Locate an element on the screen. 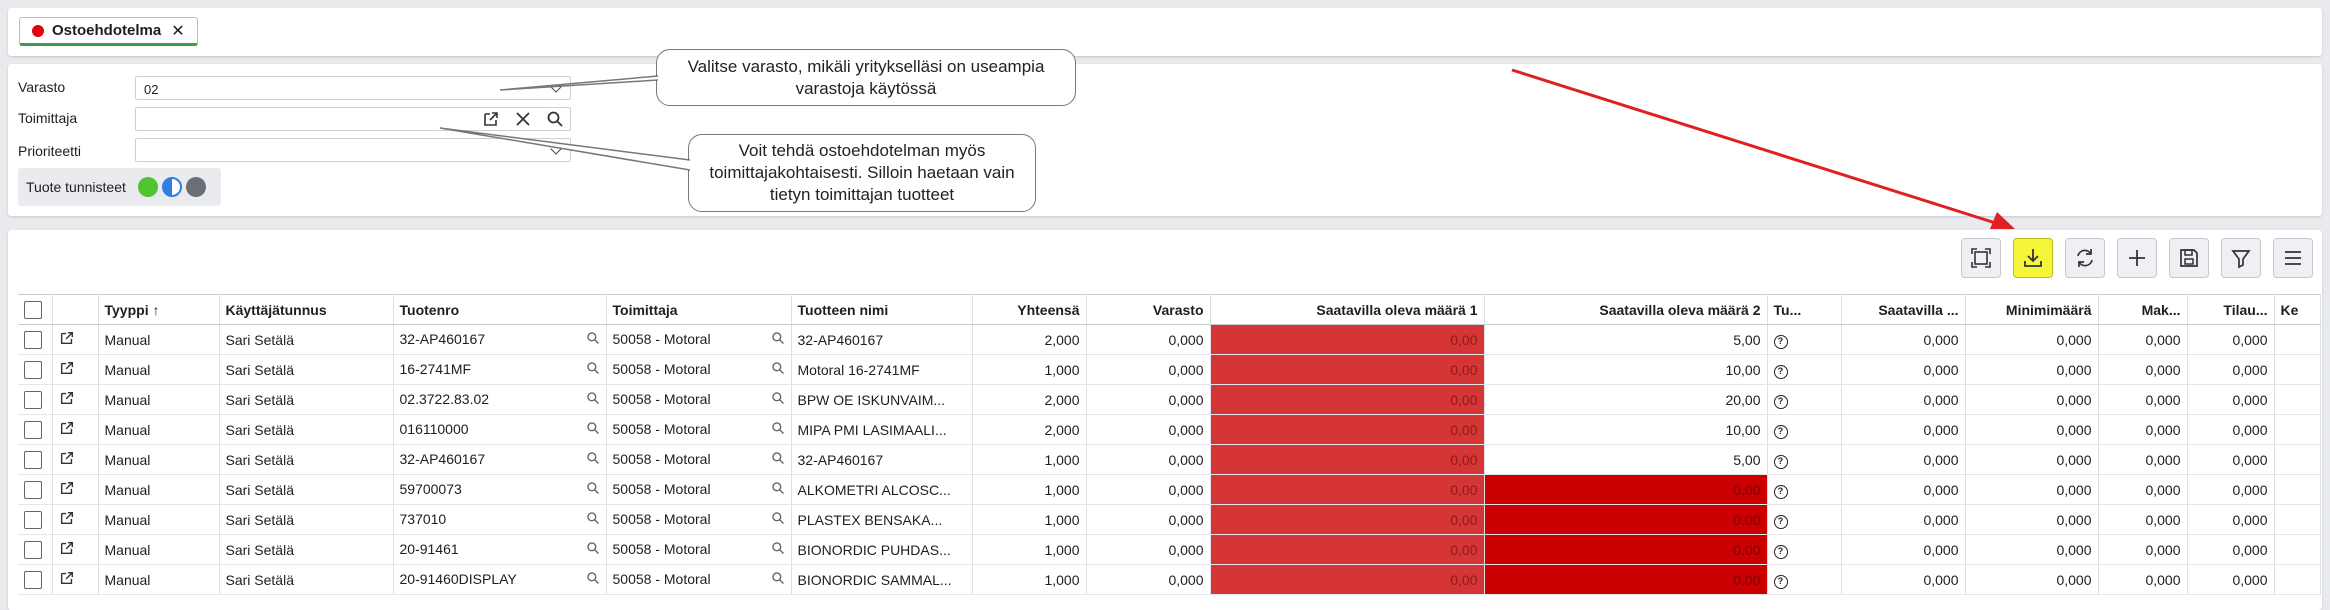 The image size is (2330, 610). tag-gray-icon is located at coordinates (195, 187).